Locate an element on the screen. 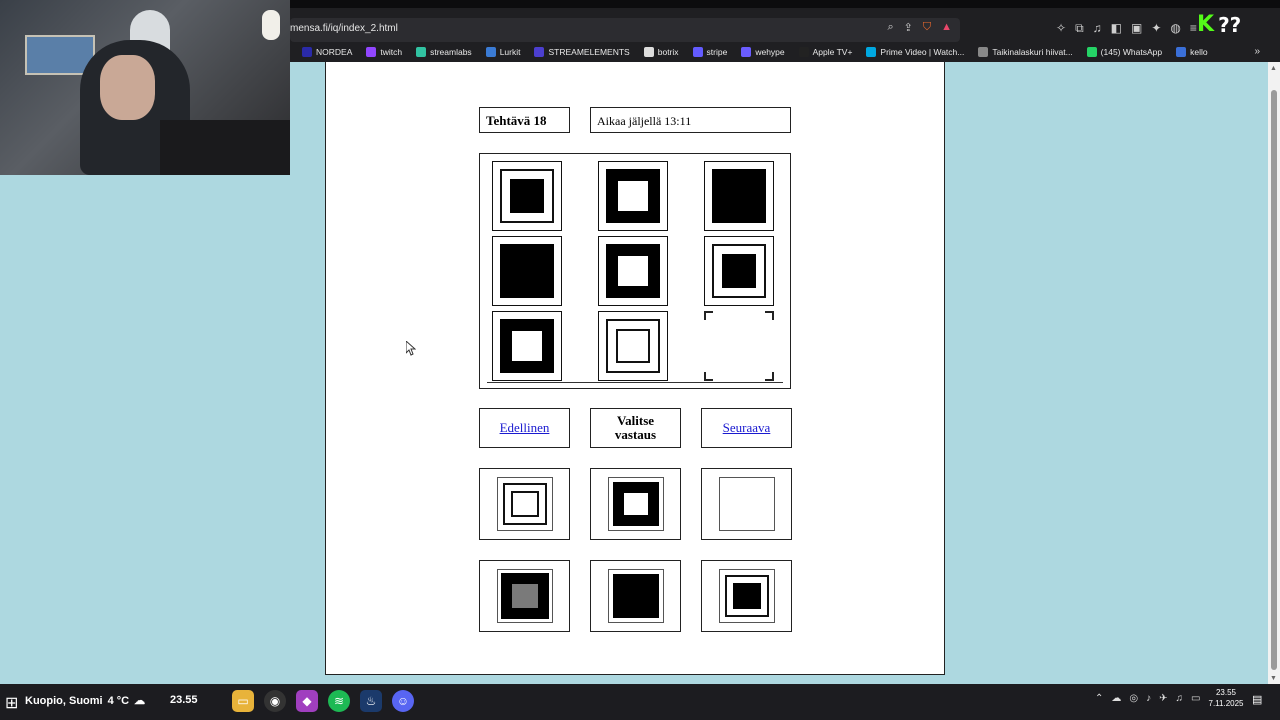  zoom-icon: ⌕ is located at coordinates (890, 27).